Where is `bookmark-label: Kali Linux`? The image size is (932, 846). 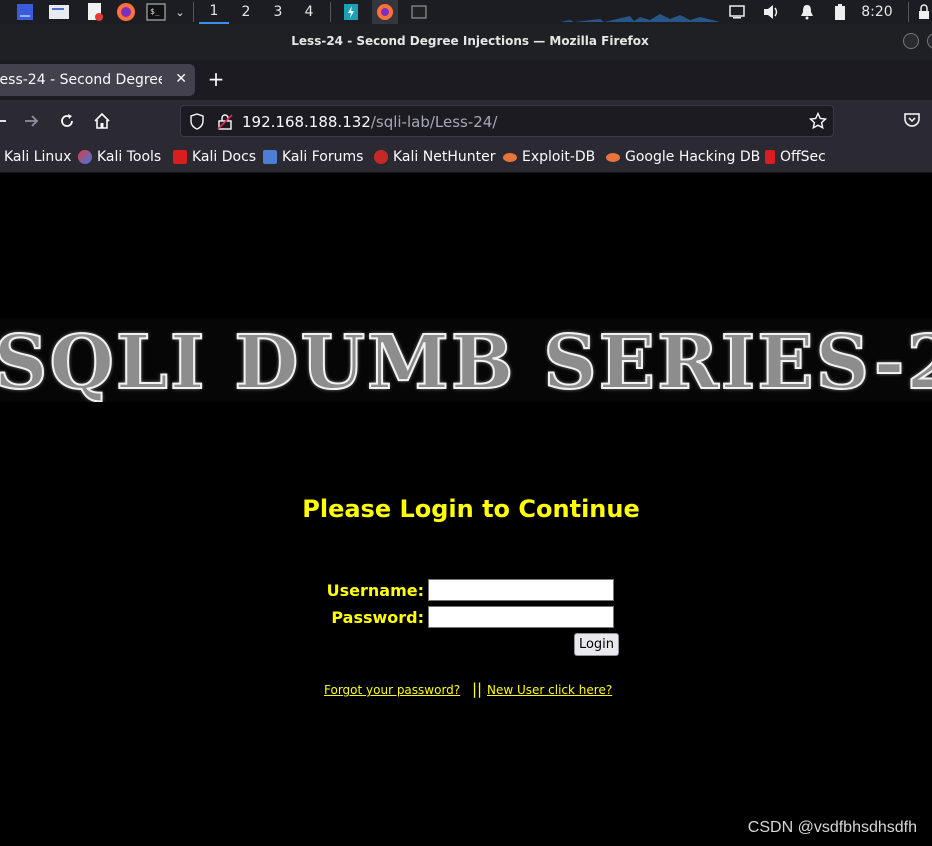
bookmark-label: Kali Linux is located at coordinates (38, 157).